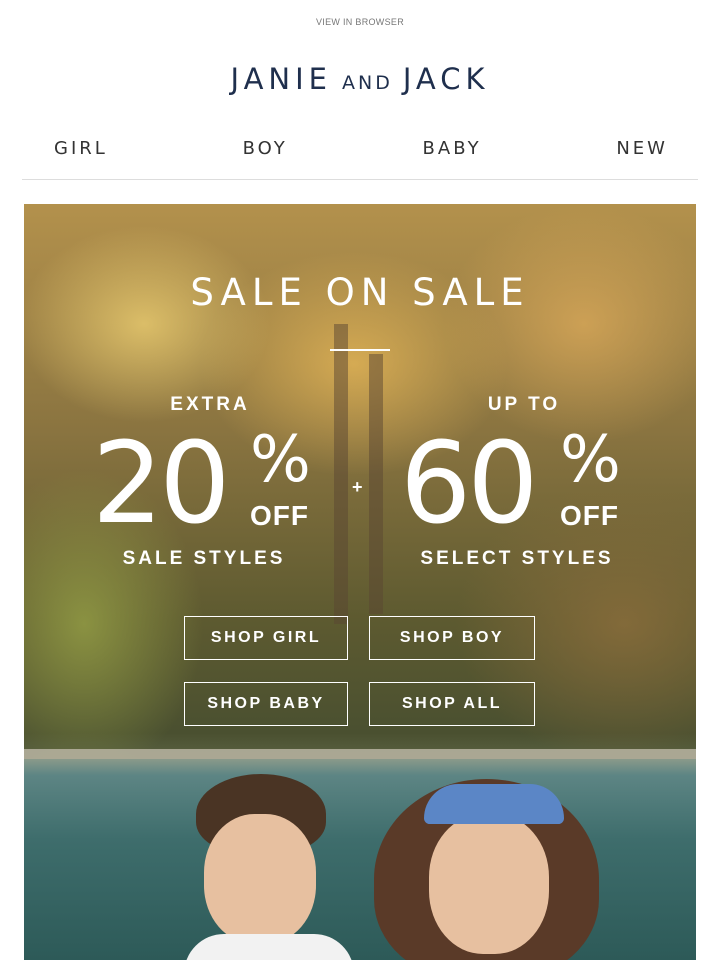  I want to click on nav-item-girl: GIRL, so click(81, 148).